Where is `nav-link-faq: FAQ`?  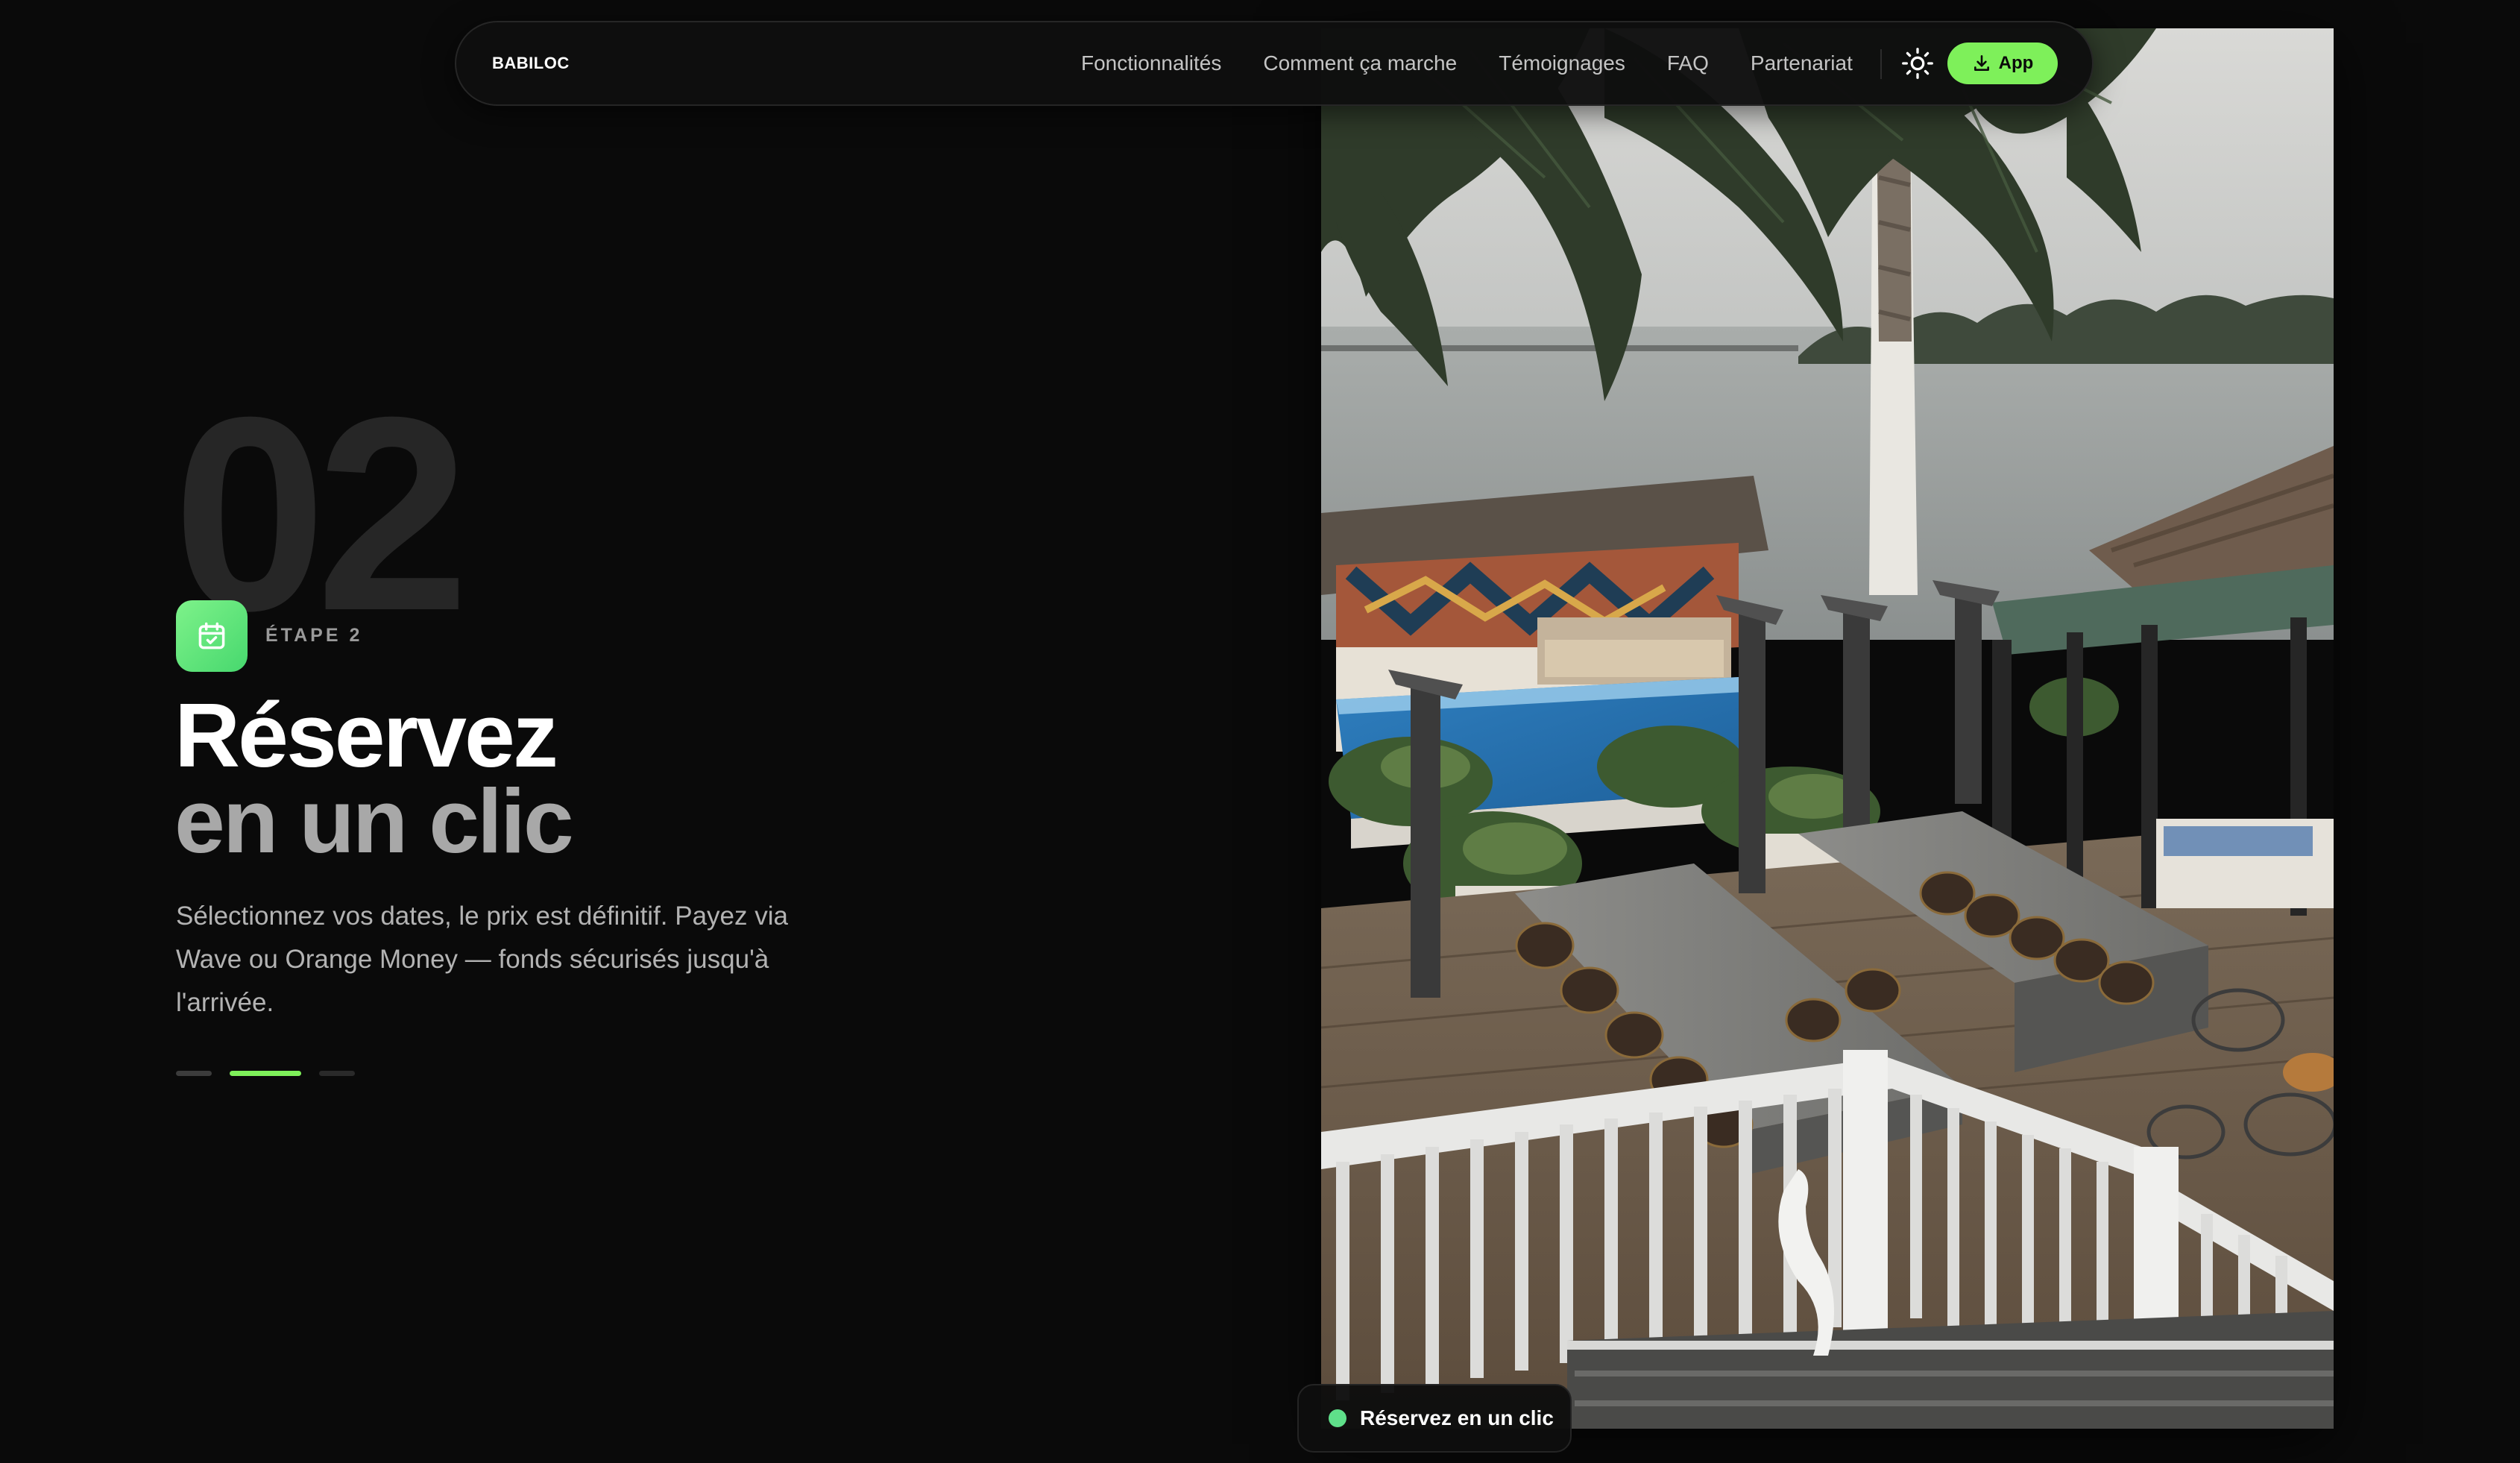
nav-link-faq: FAQ is located at coordinates (1688, 63).